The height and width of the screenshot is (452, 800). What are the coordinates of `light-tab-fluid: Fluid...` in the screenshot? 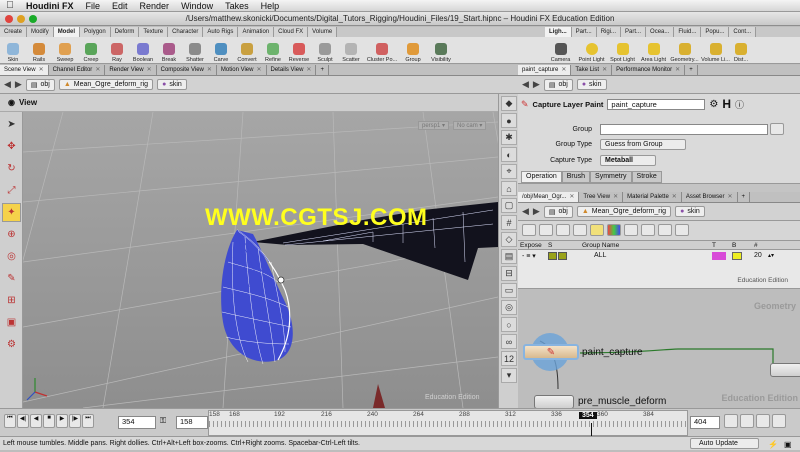 It's located at (688, 32).